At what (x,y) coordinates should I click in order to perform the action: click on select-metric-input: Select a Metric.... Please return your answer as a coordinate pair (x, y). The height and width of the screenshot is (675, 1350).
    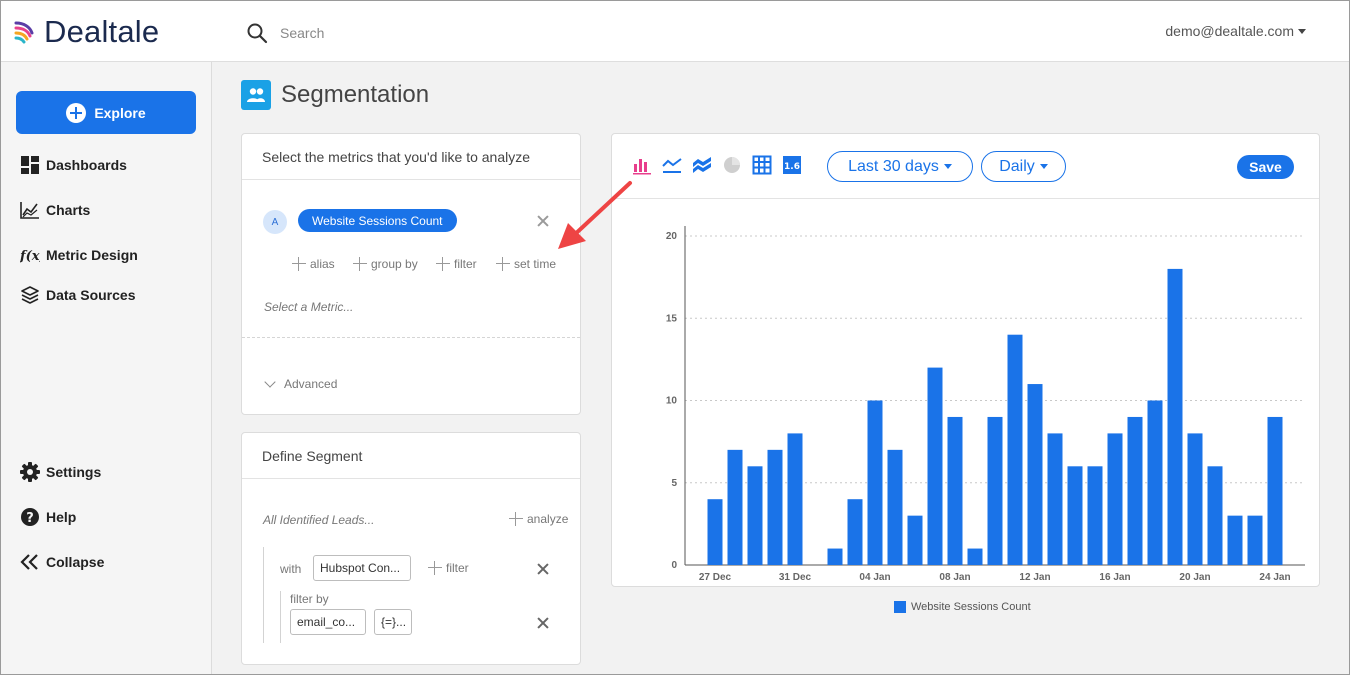
    Looking at the image, I should click on (308, 307).